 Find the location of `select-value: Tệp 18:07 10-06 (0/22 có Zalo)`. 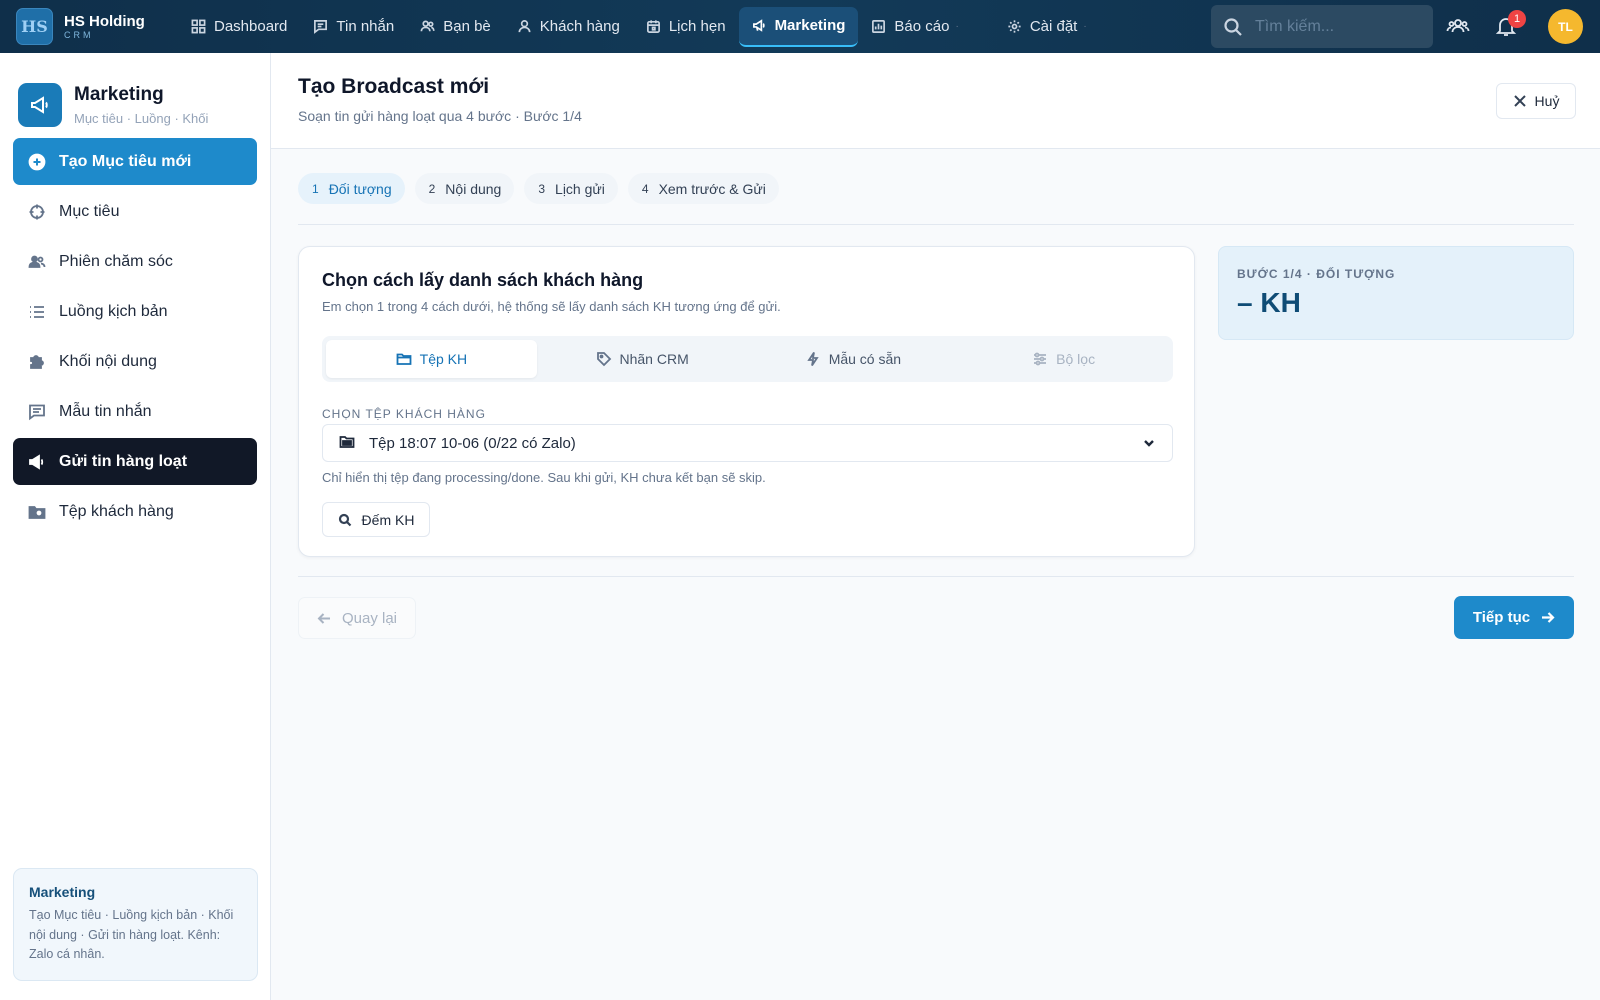

select-value: Tệp 18:07 10-06 (0/22 có Zalo) is located at coordinates (472, 443).